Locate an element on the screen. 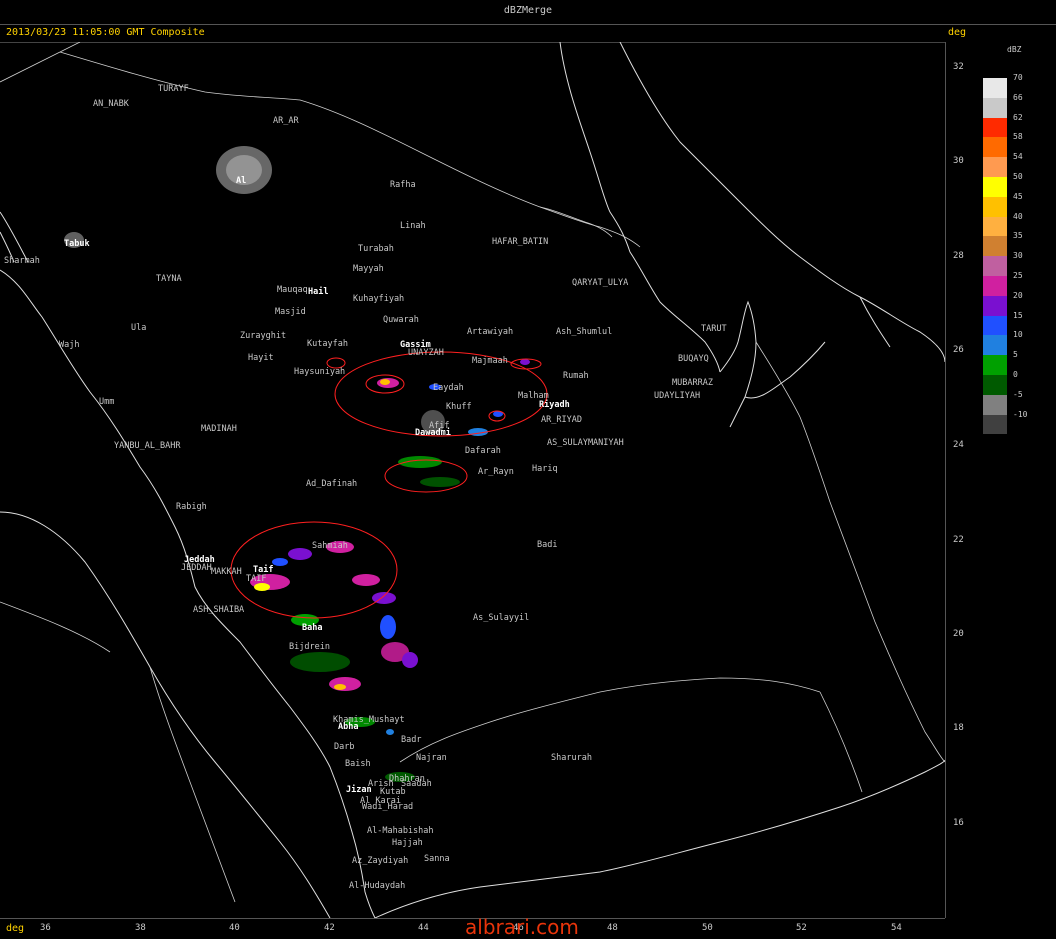 The width and height of the screenshot is (1056, 939). city-label: AN_NABK is located at coordinates (111, 104).